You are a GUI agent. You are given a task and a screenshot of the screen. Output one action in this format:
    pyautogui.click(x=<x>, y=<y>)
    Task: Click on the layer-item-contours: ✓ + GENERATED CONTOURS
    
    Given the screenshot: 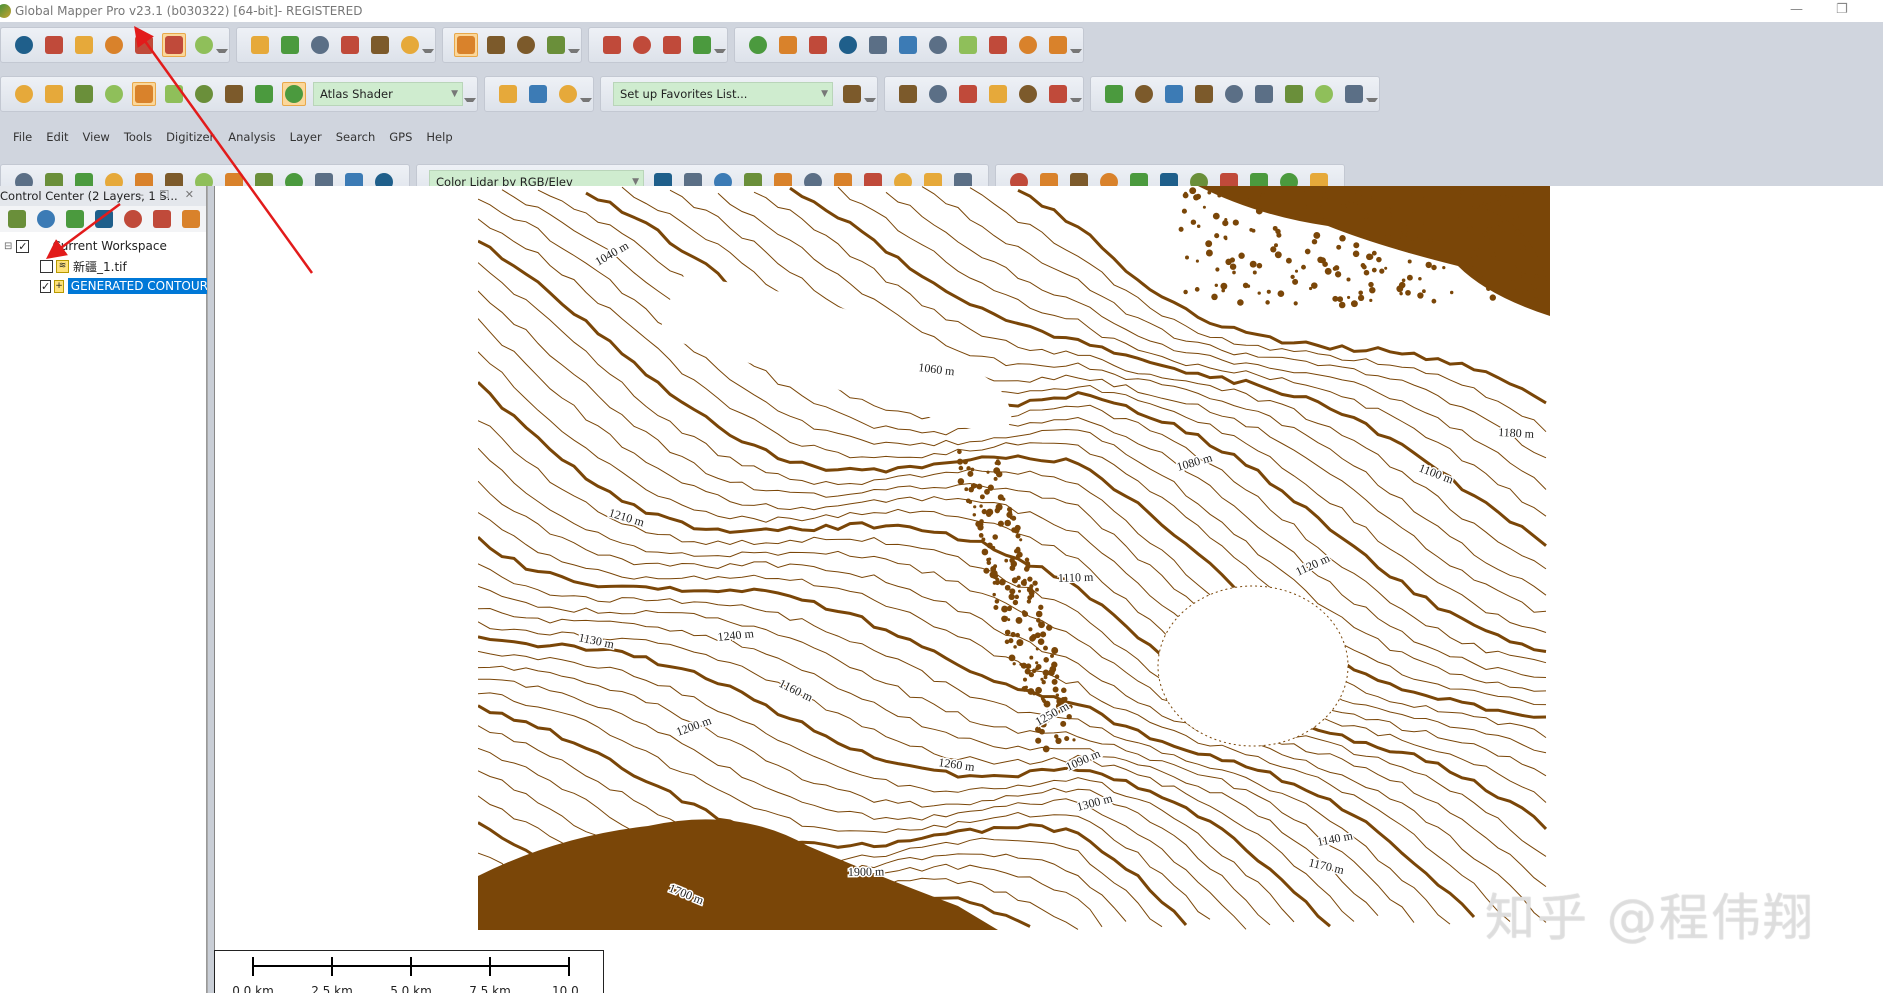 What is the action you would take?
    pyautogui.click(x=109, y=286)
    